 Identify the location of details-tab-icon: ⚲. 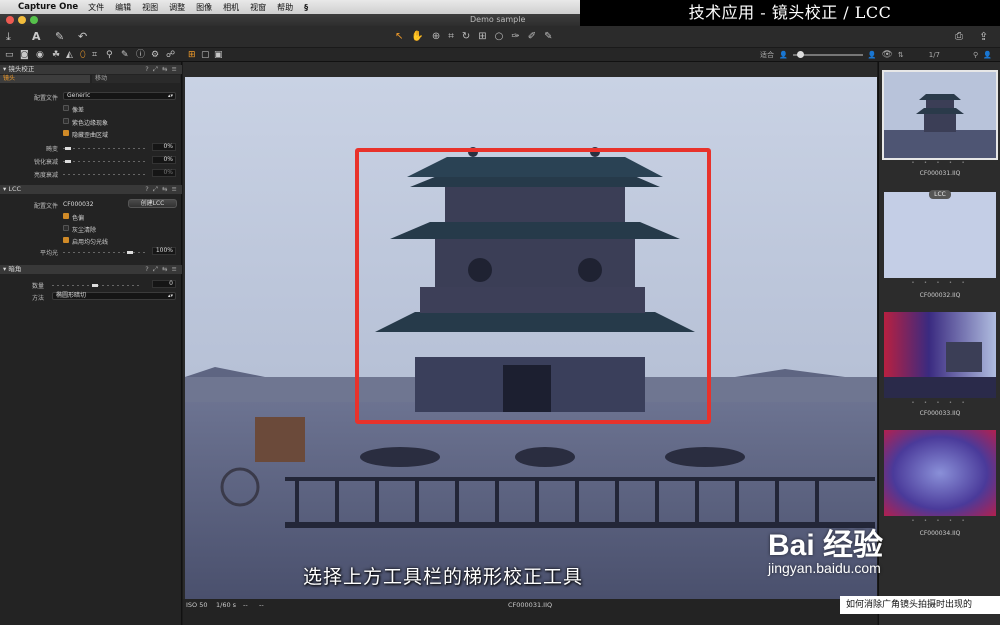
(109, 55).